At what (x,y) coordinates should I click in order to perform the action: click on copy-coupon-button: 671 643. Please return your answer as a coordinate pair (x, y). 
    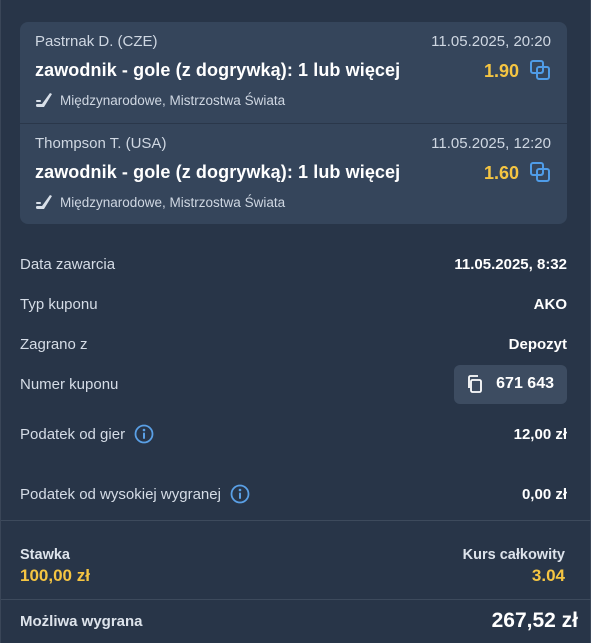
    Looking at the image, I should click on (510, 384).